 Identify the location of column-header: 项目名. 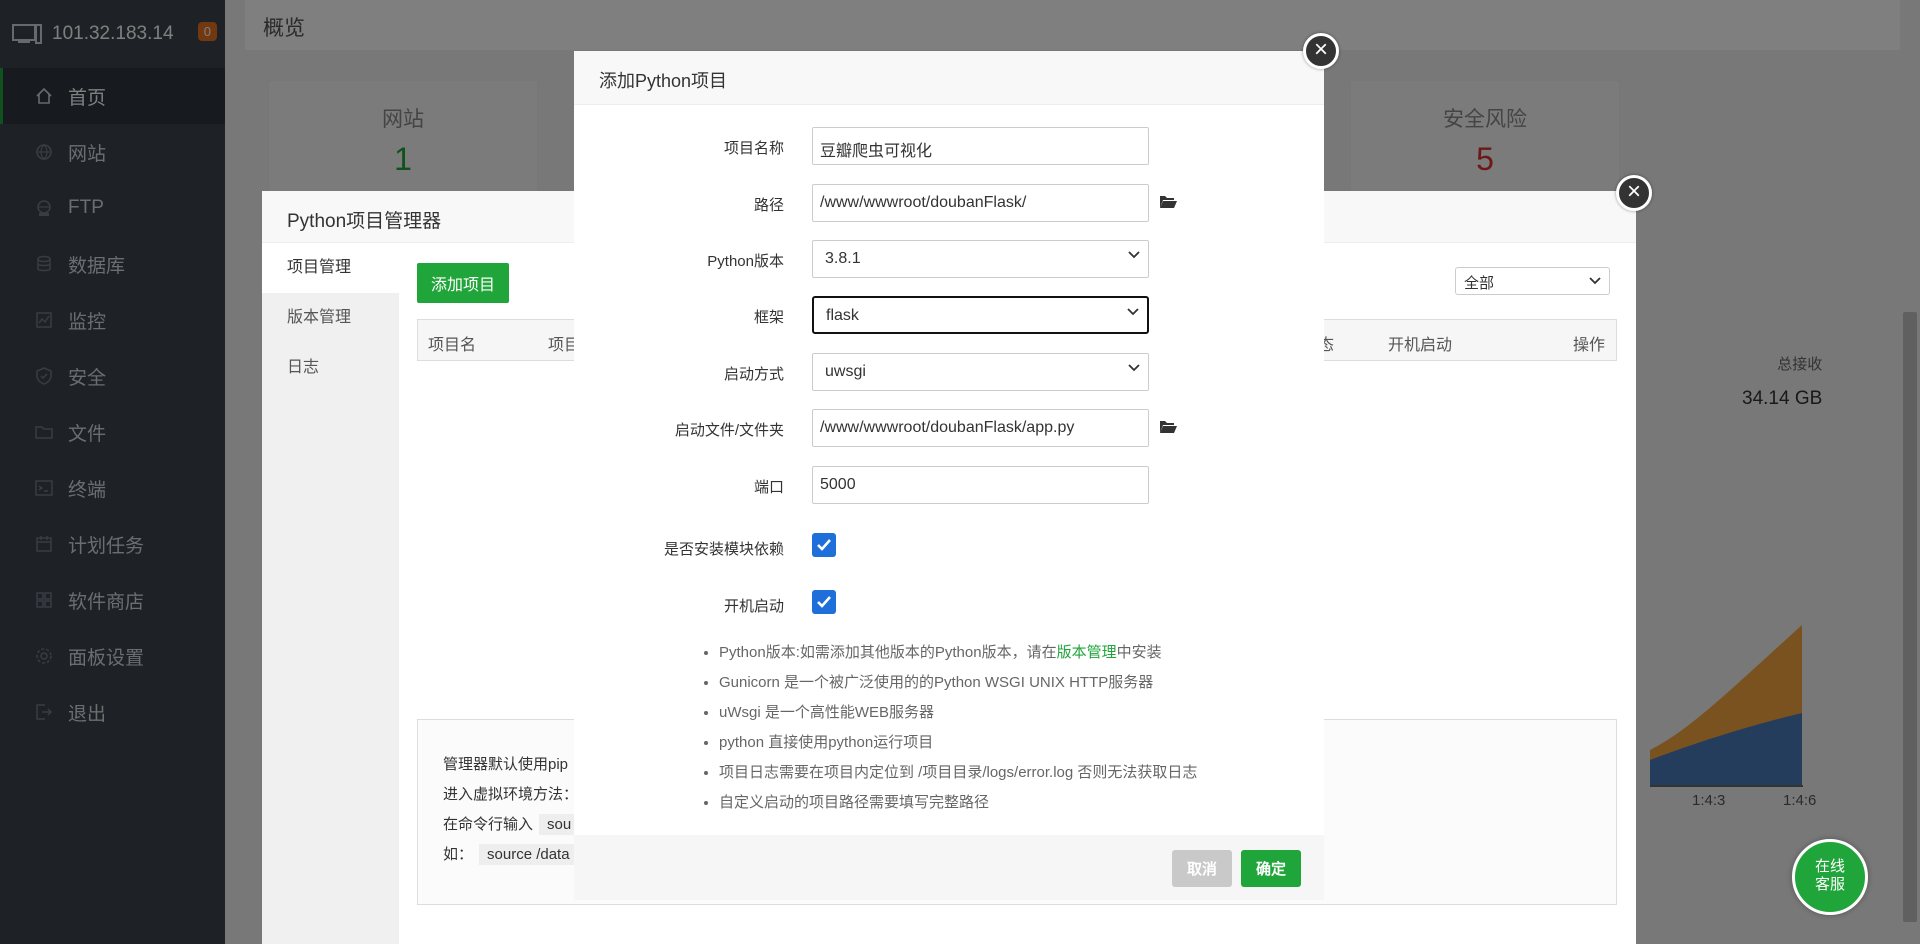
(452, 345).